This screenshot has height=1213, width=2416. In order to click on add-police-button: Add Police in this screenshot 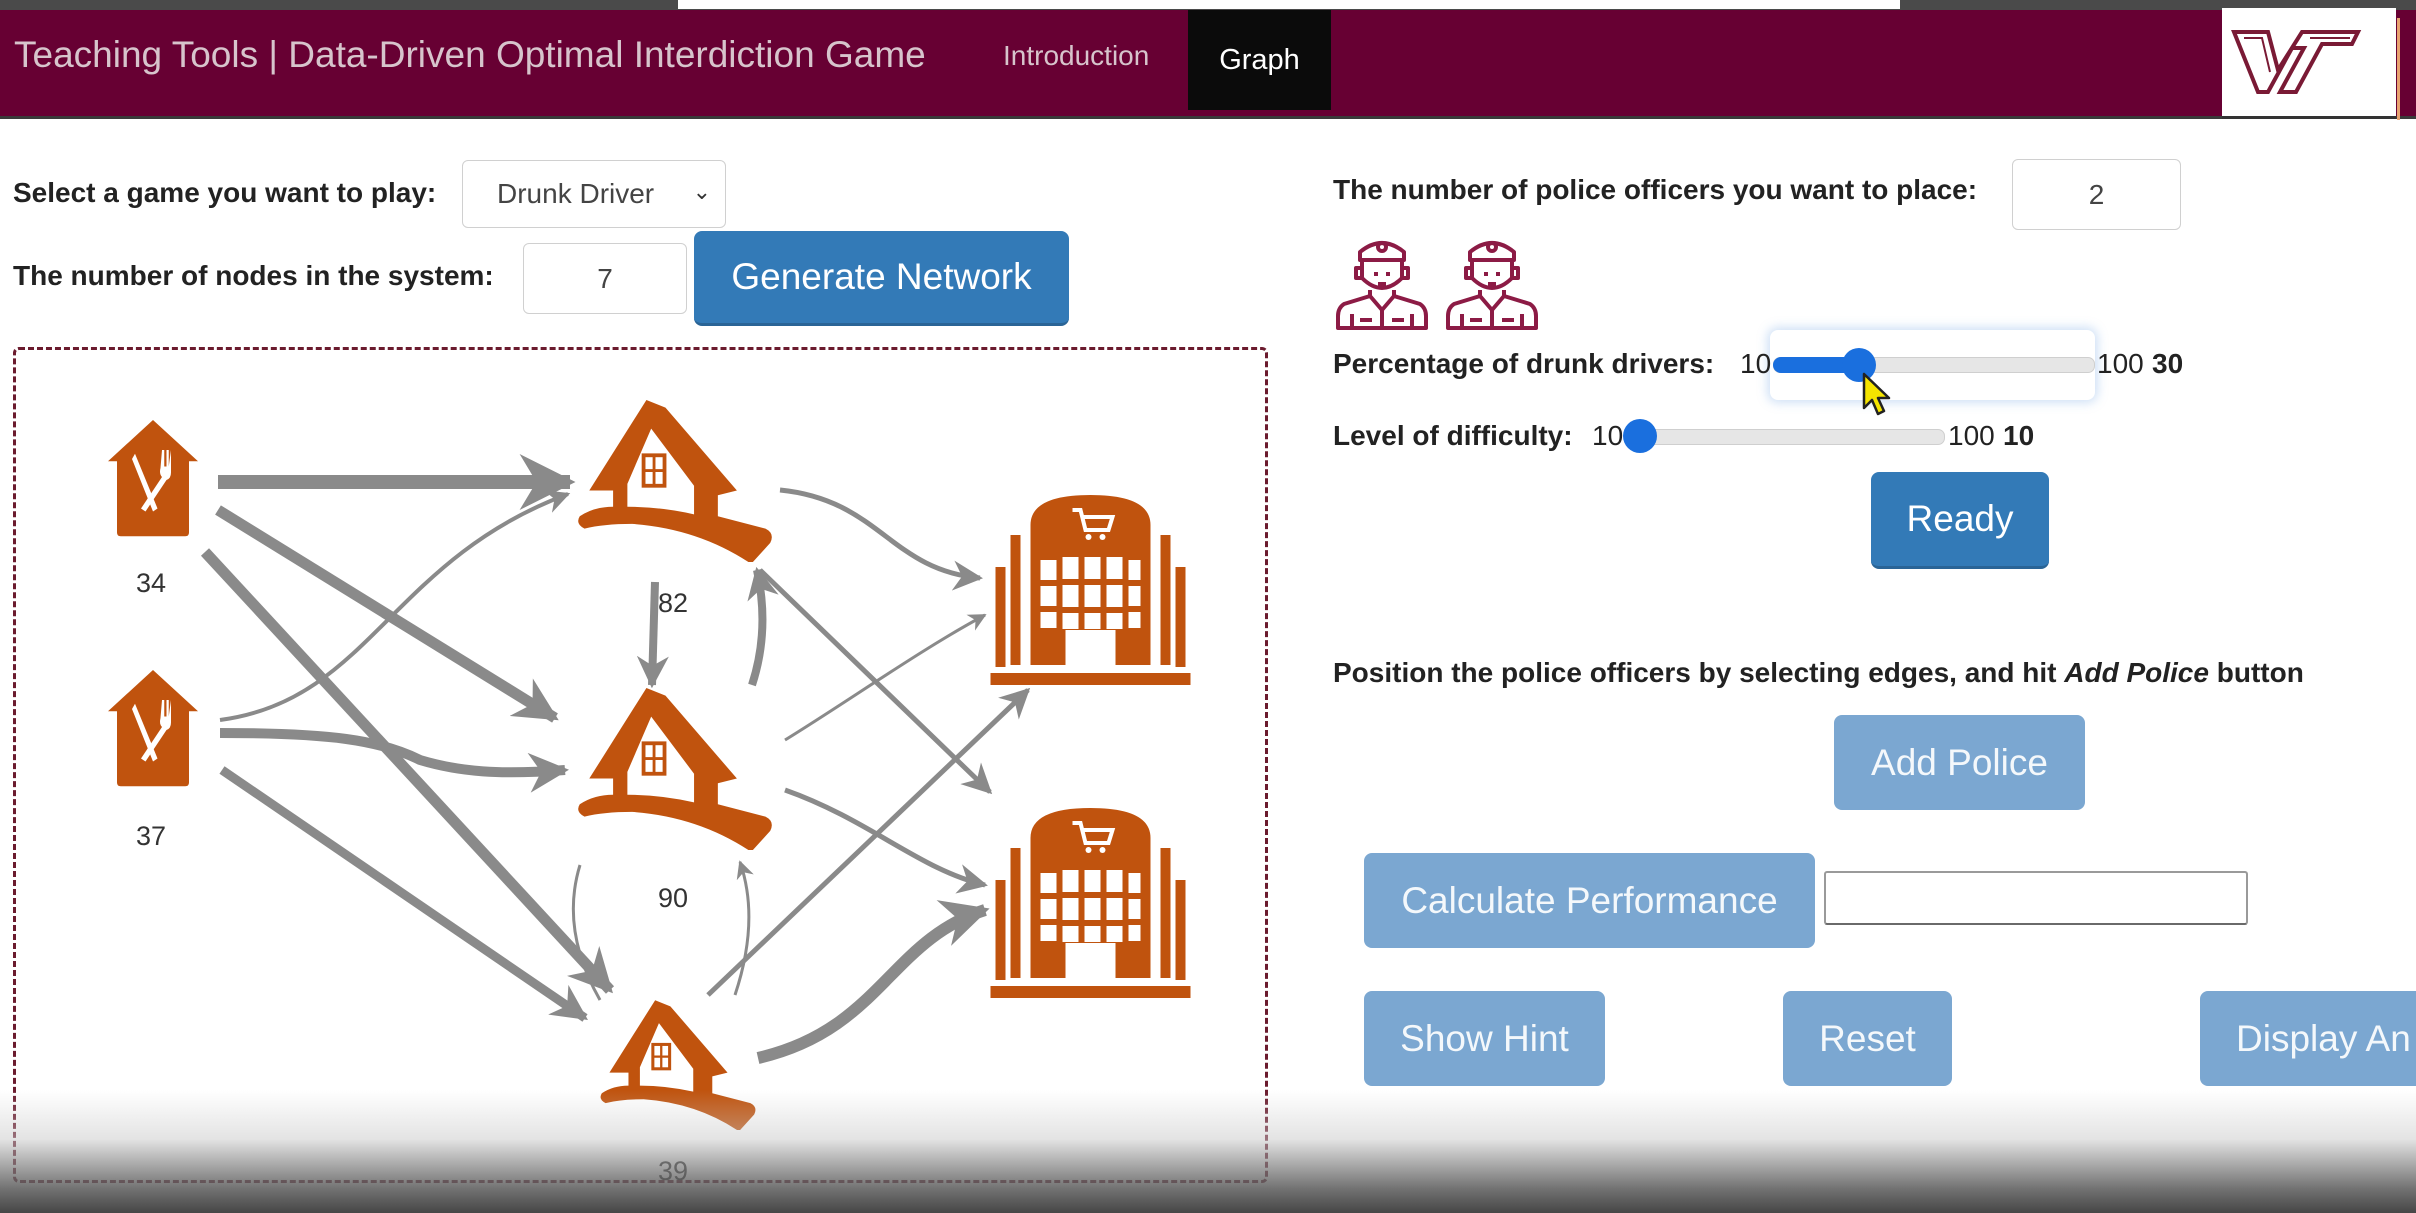, I will do `click(1959, 762)`.